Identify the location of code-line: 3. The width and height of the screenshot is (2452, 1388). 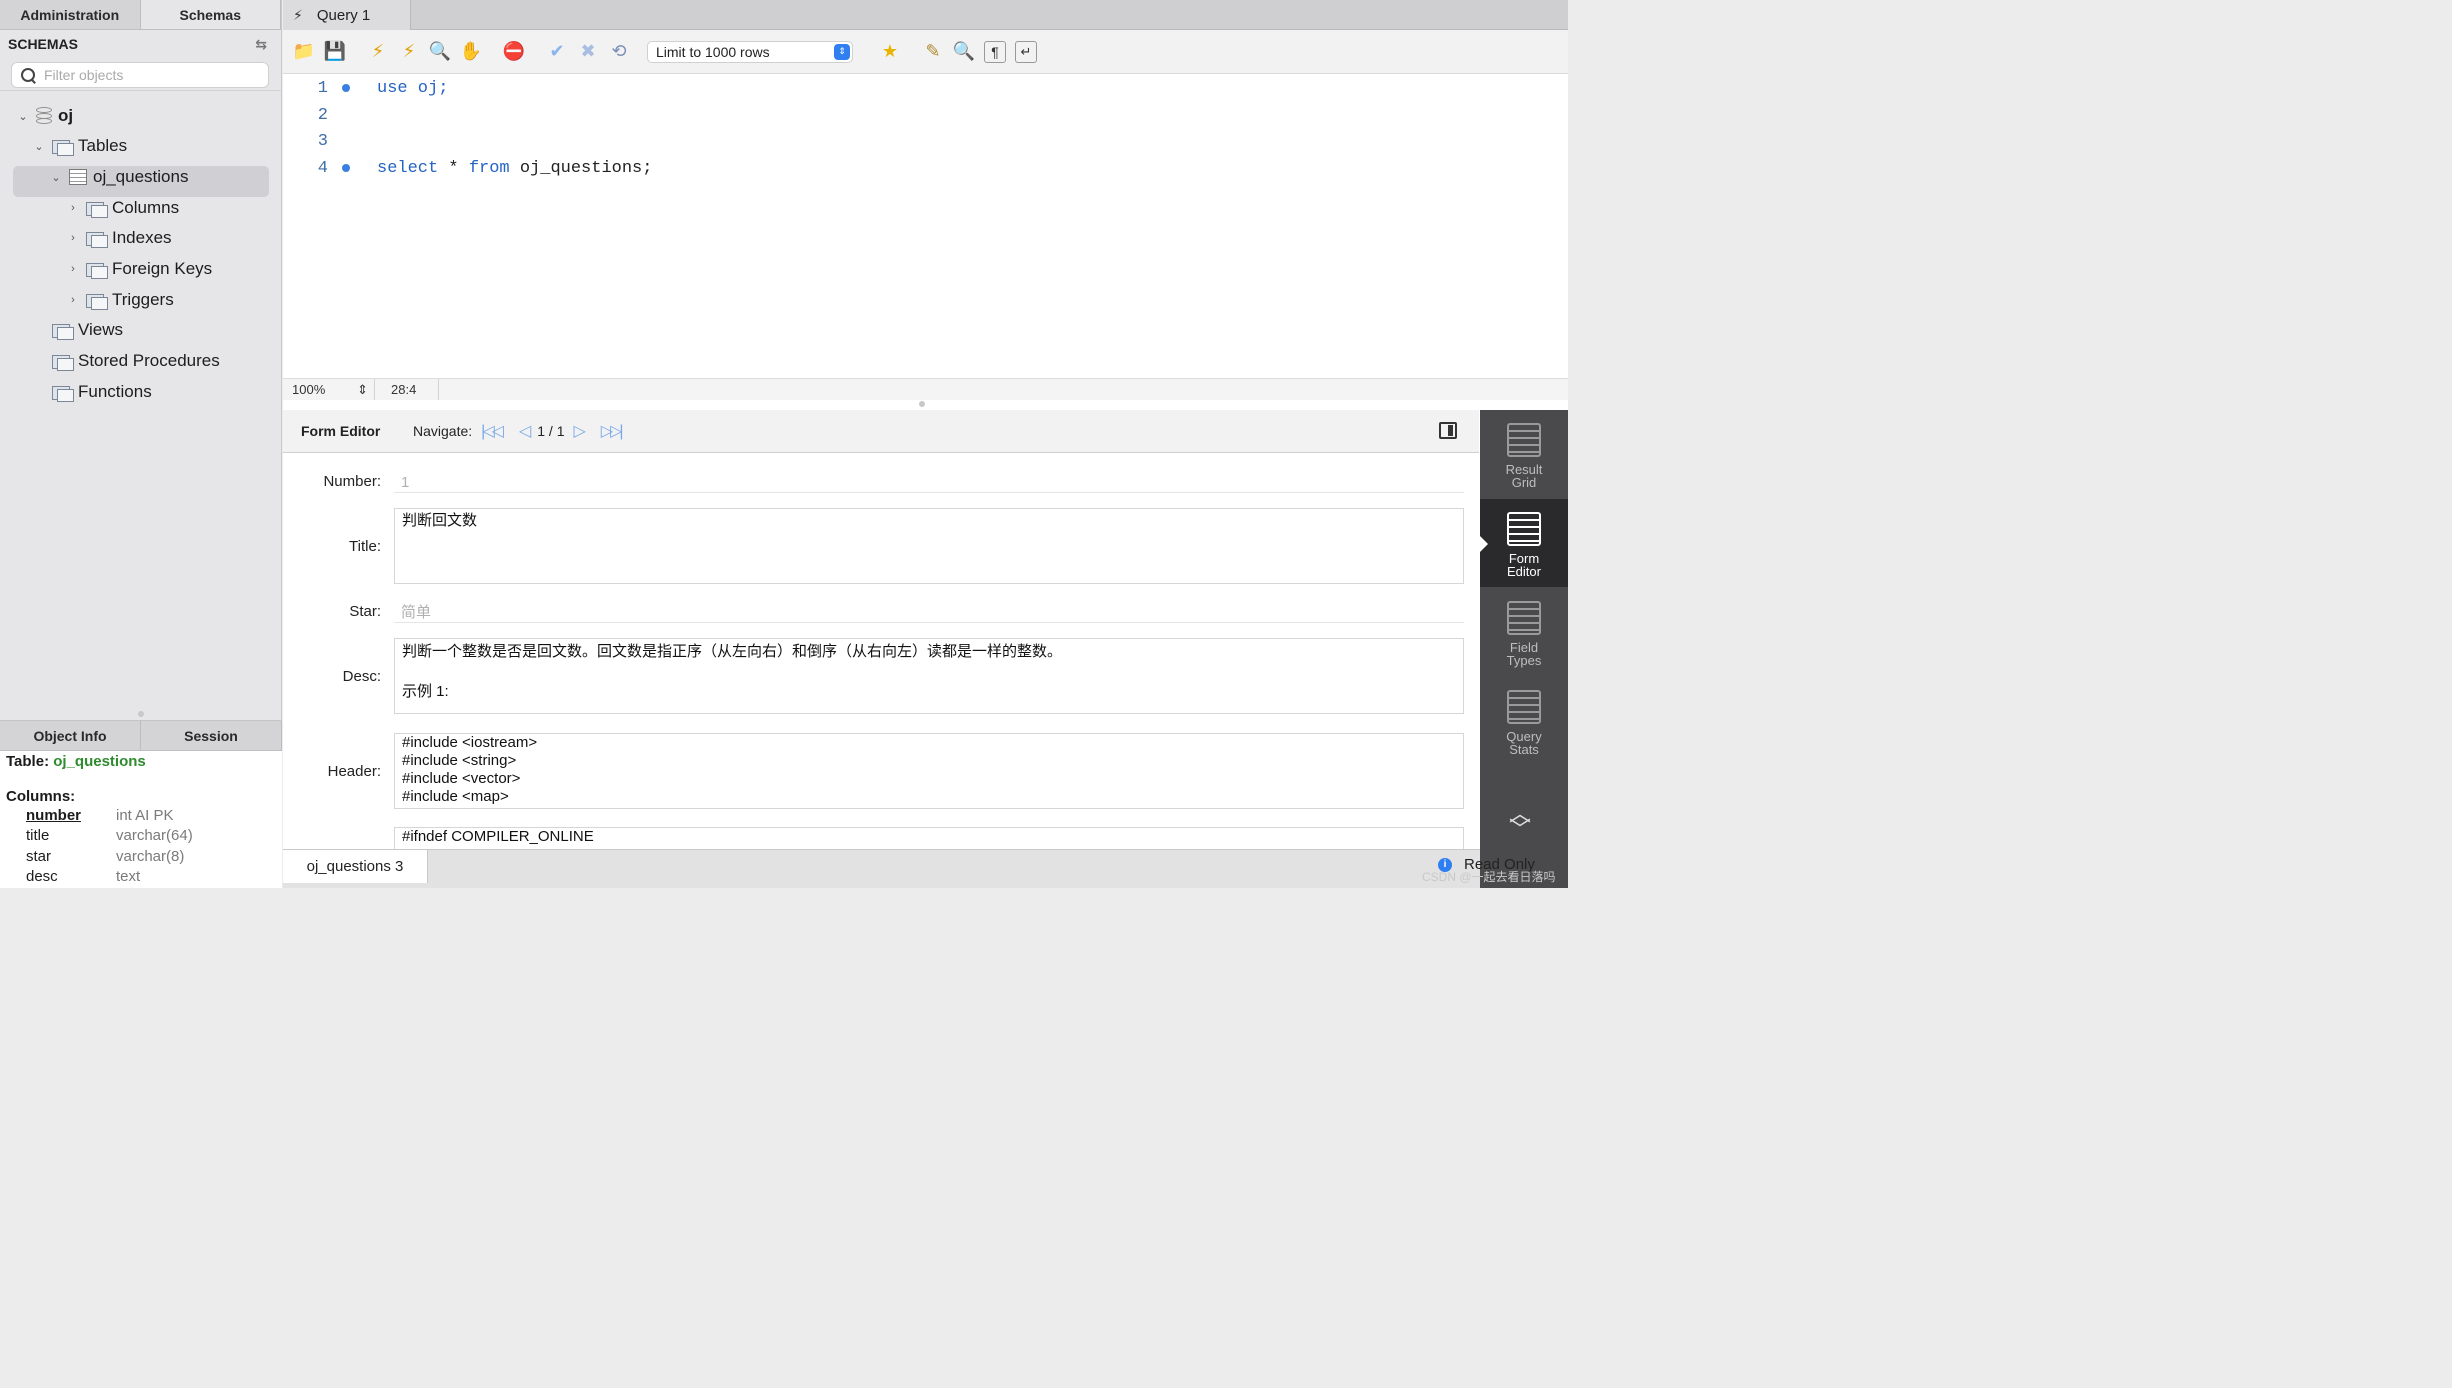
(883, 141).